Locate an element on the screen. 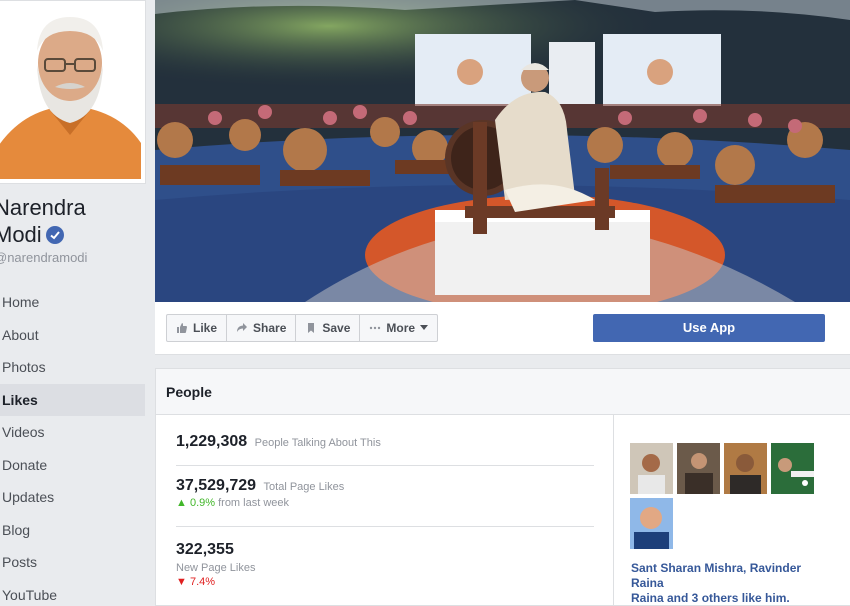 The height and width of the screenshot is (606, 850). nav-item-posts: Posts is located at coordinates (72, 562).